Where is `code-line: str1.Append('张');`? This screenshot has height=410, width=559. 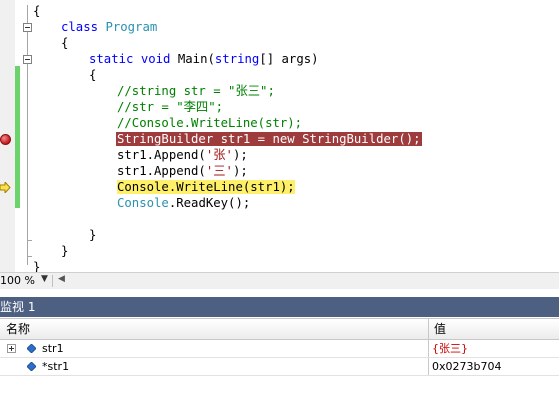
code-line: str1.Append('张'); is located at coordinates (182, 155).